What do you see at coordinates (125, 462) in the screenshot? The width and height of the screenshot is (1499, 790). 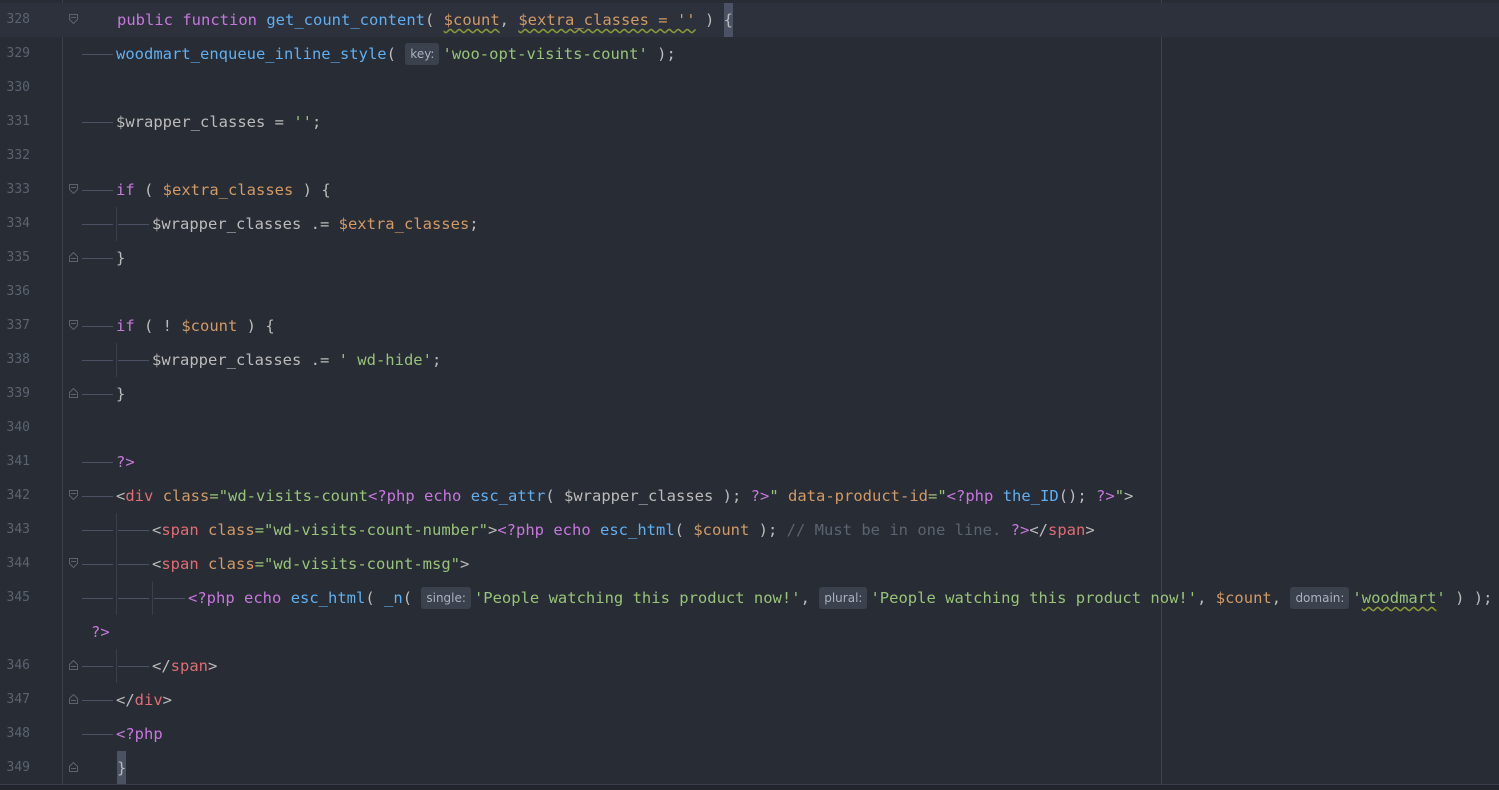 I see `code-token: ?>` at bounding box center [125, 462].